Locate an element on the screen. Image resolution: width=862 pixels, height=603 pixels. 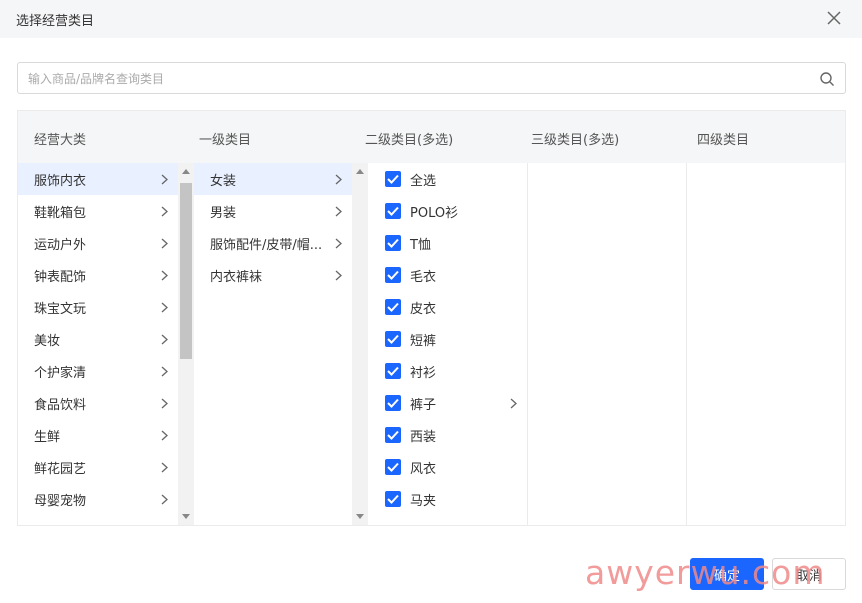
major-category-list: 服饰内衣鞋靴箱包运动户外钟表配饰珠宝文玩美妆个护家清食品饮料生鲜鲜花园艺母婴宠物 is located at coordinates (98, 344).